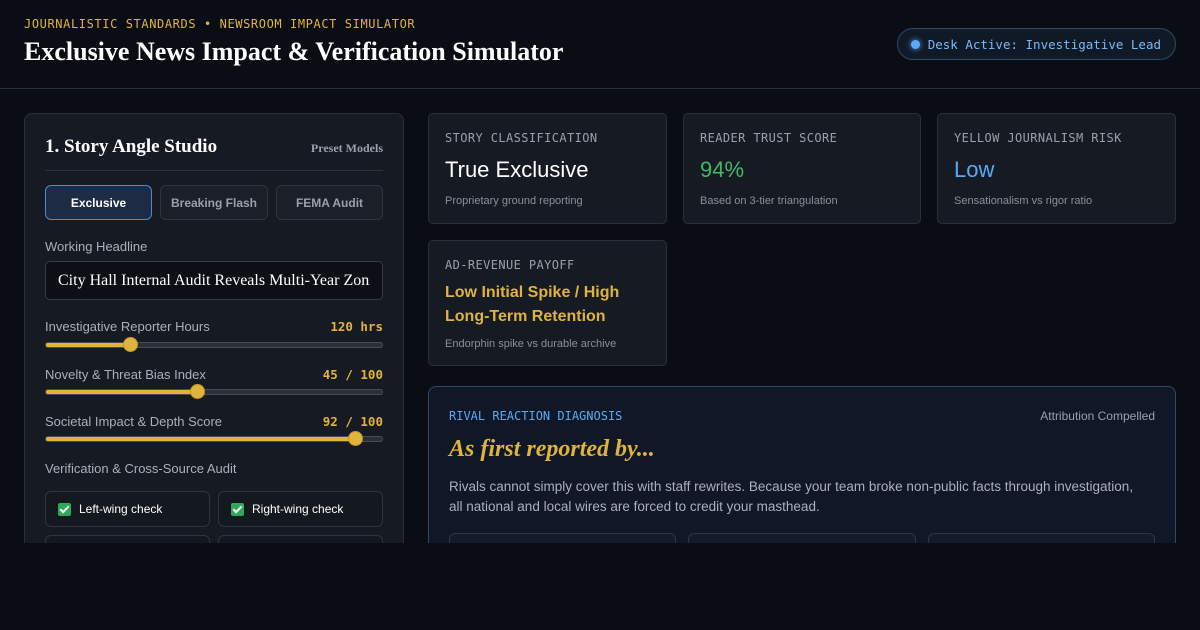 The height and width of the screenshot is (630, 1200). What do you see at coordinates (352, 374) in the screenshot?
I see `novelty-bias-value: 45 / 100` at bounding box center [352, 374].